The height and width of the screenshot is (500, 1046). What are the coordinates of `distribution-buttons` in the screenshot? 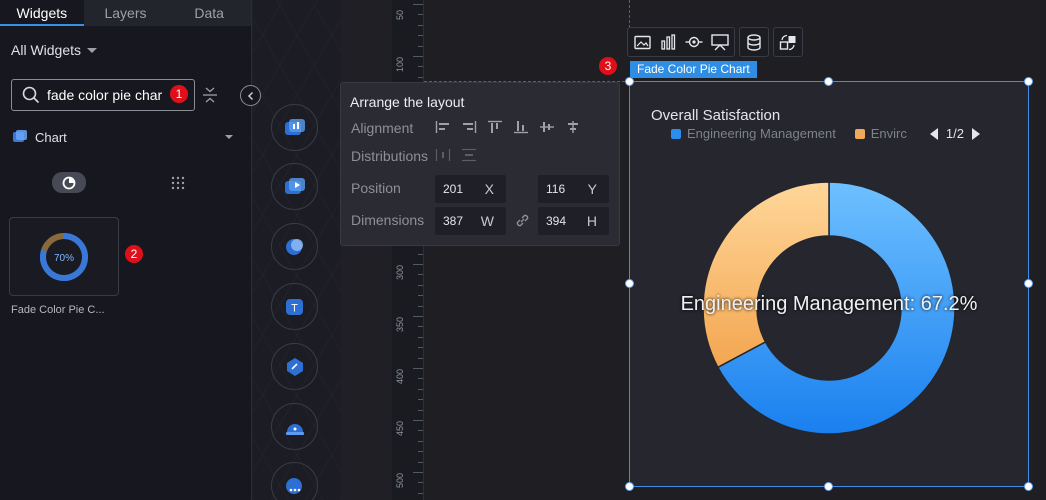 It's located at (456, 155).